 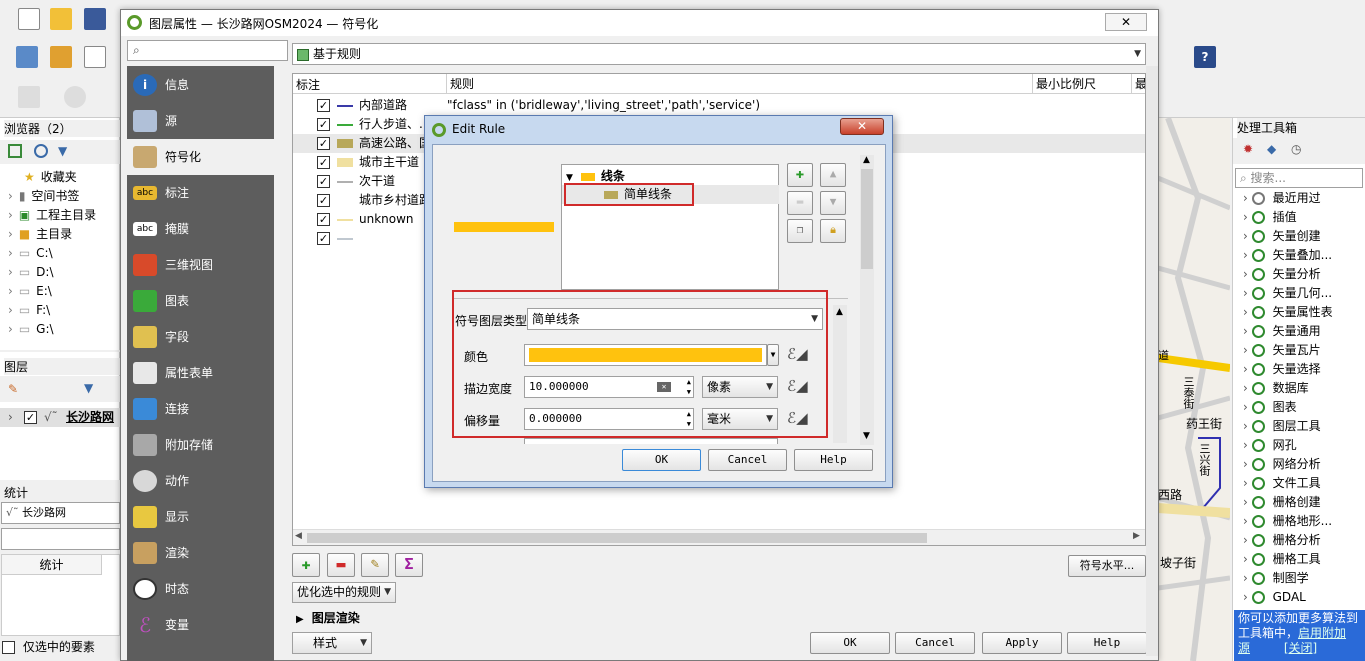 I want to click on history-icon: ◷, so click(x=1296, y=149).